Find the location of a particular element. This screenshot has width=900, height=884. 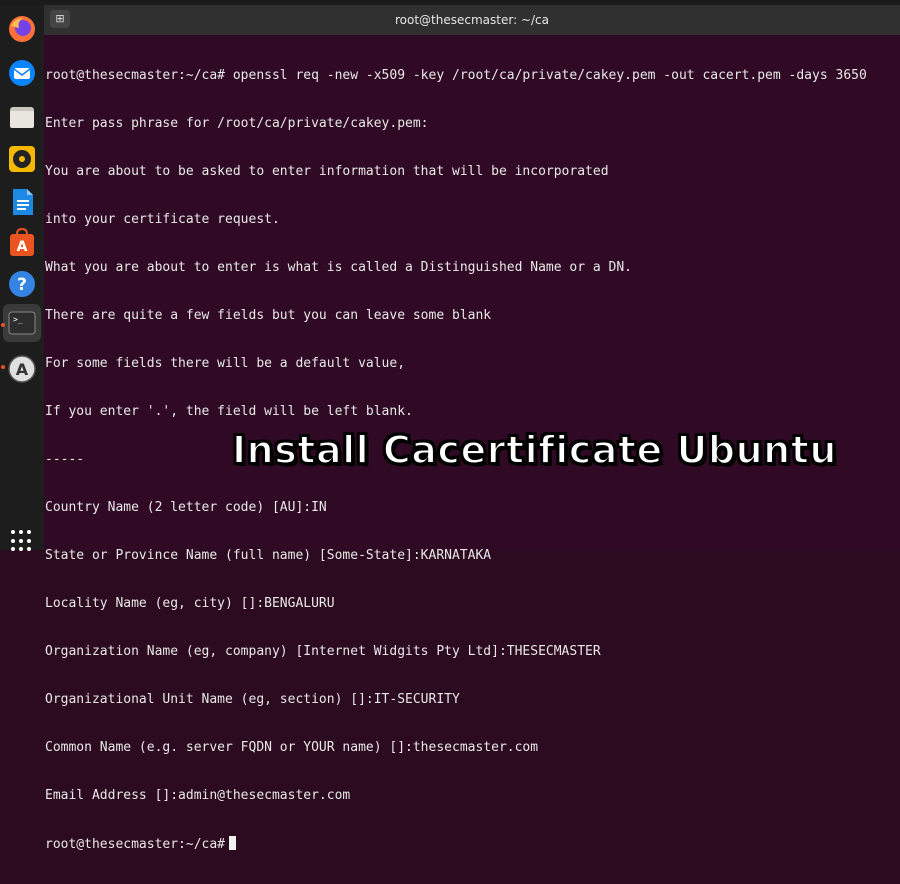

store-icon: A is located at coordinates (22, 243).